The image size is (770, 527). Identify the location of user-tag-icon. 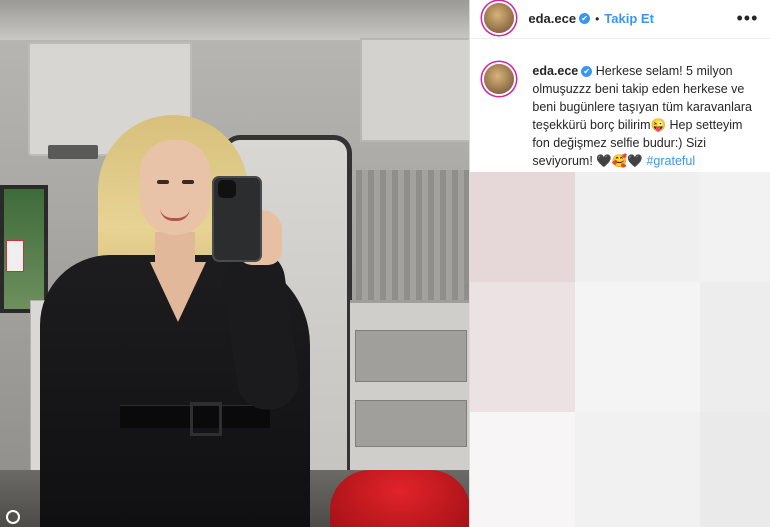
(13, 517).